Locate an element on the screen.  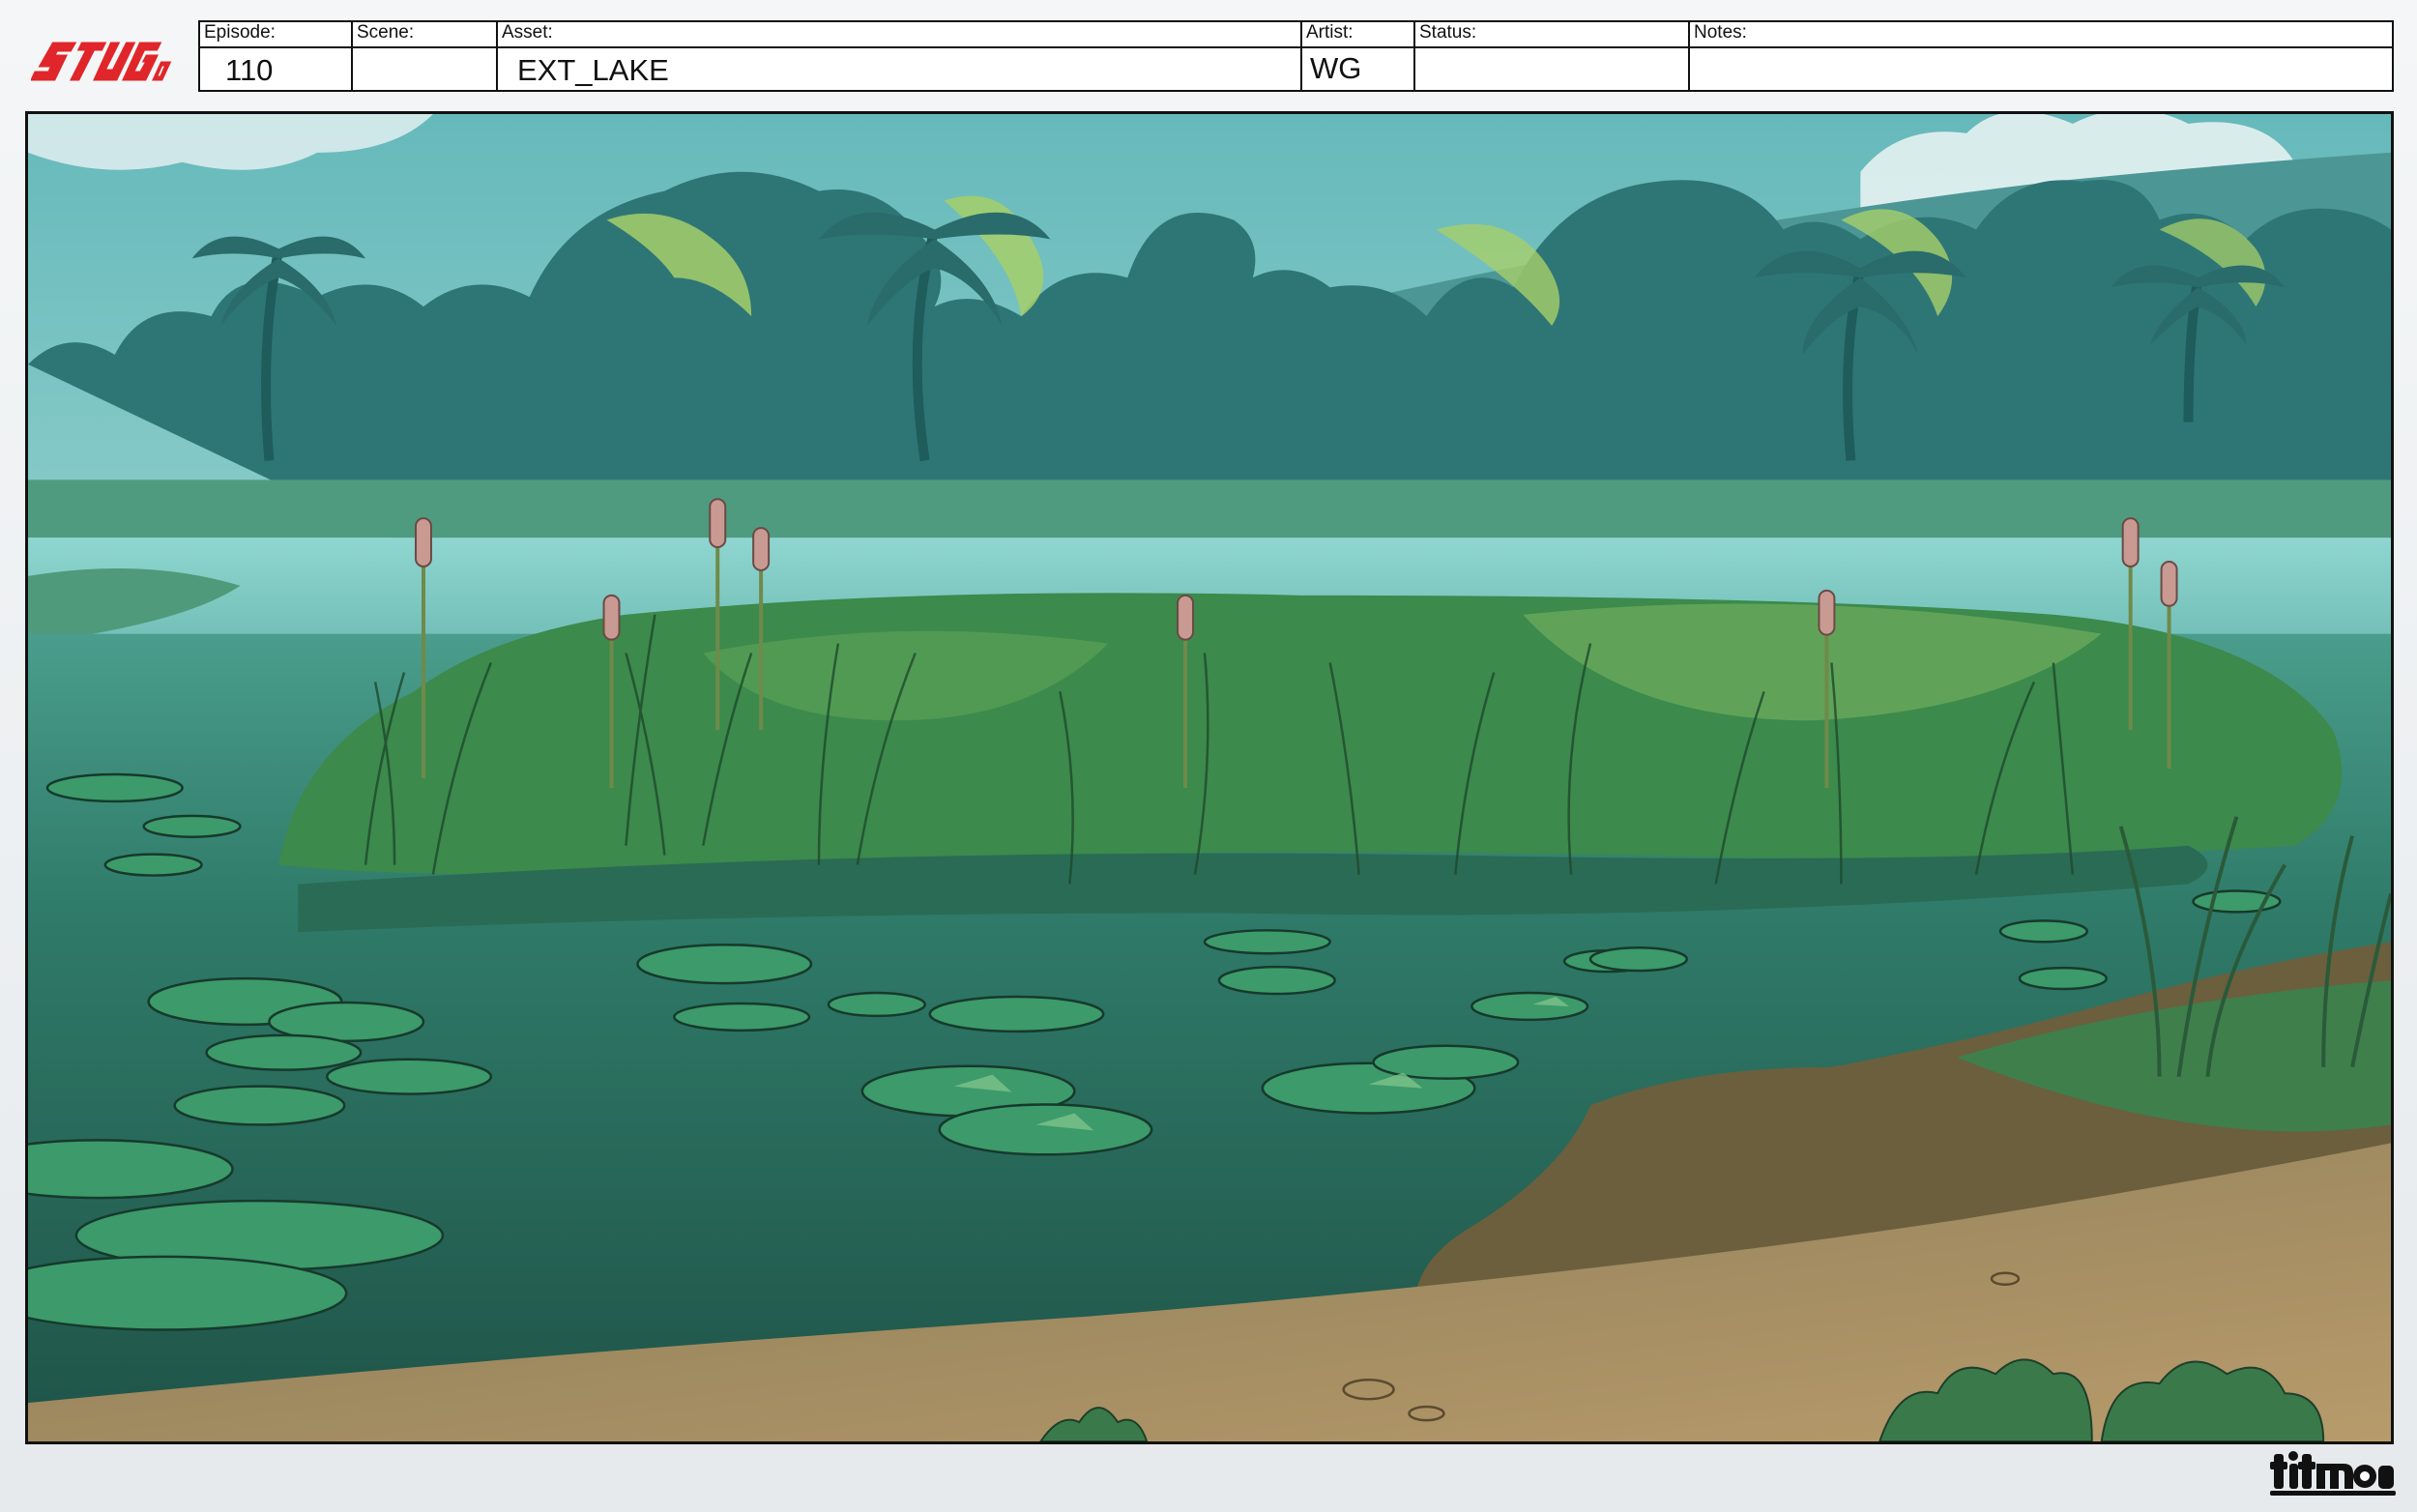
show-logo is located at coordinates (101, 61).